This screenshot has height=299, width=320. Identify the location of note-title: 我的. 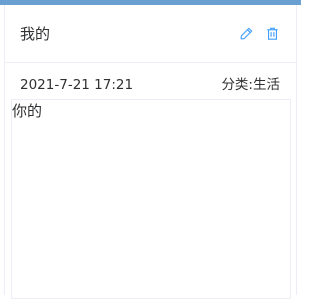
(35, 34).